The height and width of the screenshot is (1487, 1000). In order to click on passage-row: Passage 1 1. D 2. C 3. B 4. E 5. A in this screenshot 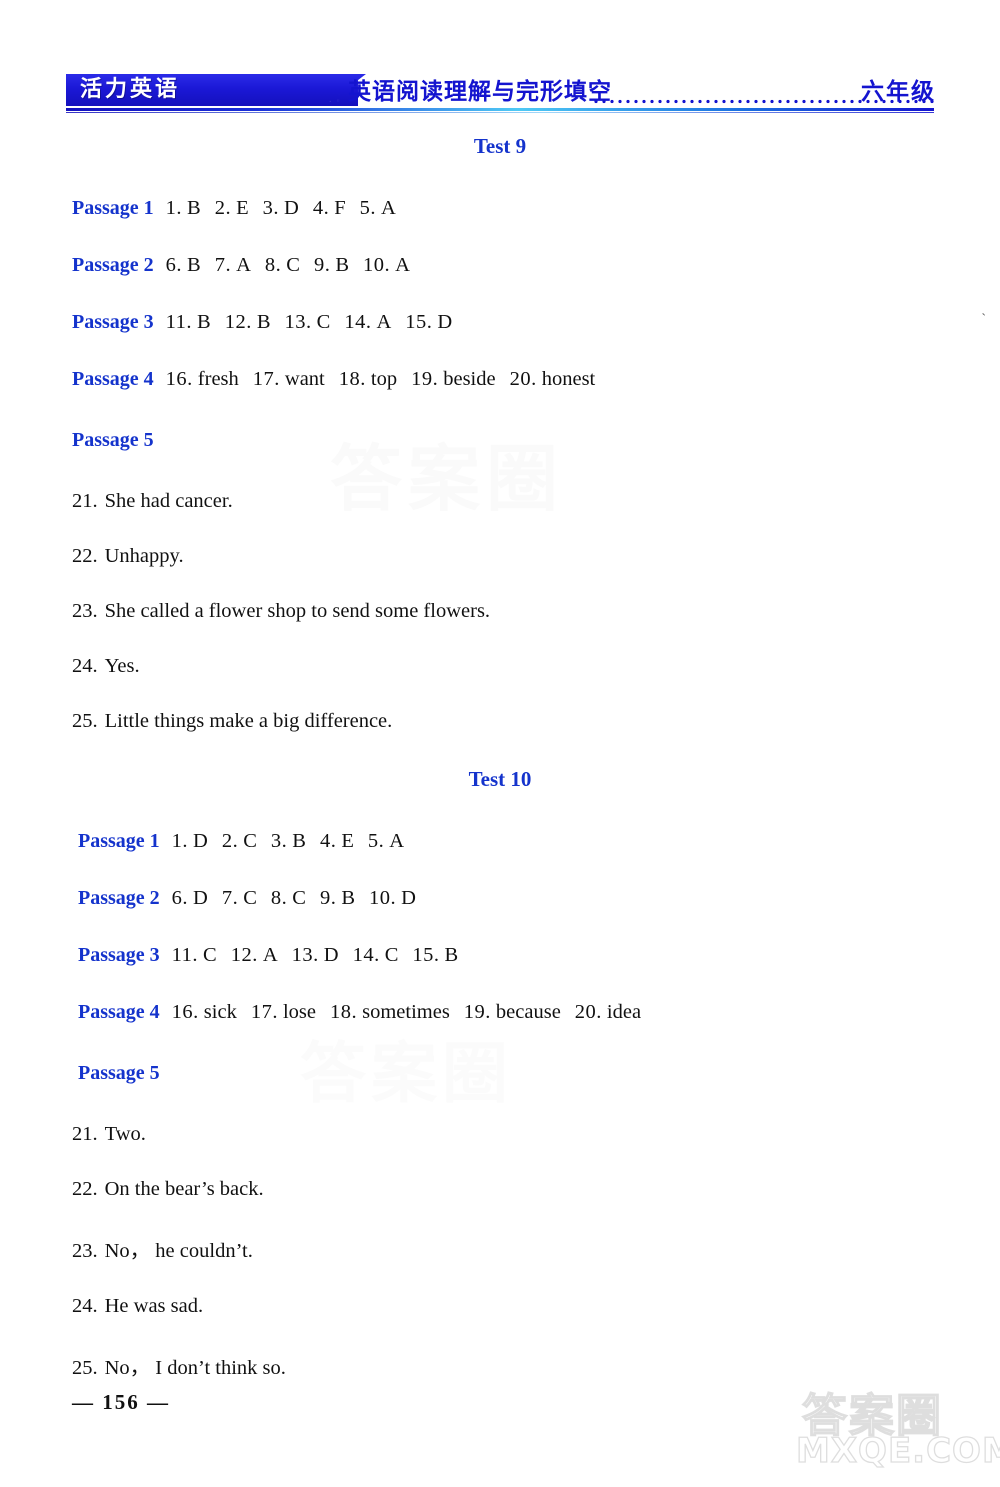, I will do `click(539, 841)`.